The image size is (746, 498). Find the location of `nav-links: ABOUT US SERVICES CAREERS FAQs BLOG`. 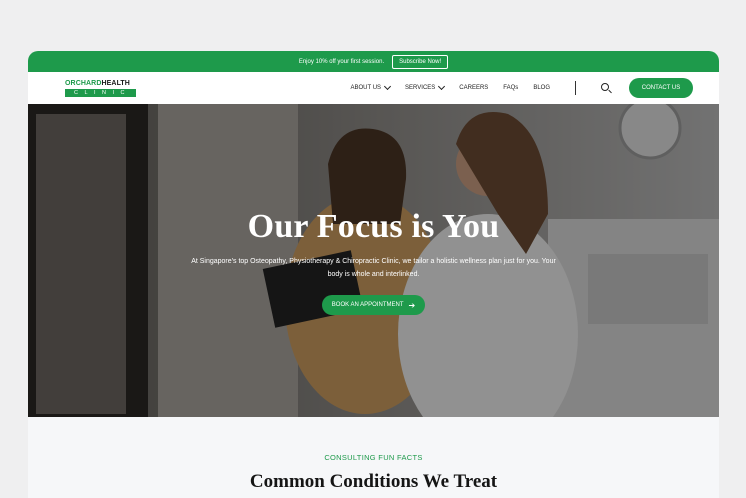

nav-links: ABOUT US SERVICES CAREERS FAQs BLOG is located at coordinates (481, 88).